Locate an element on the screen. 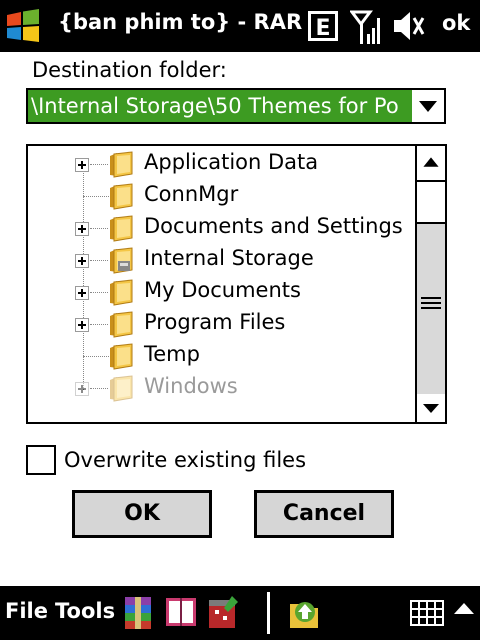 The image size is (480, 640). up-folder-icon is located at coordinates (305, 613).